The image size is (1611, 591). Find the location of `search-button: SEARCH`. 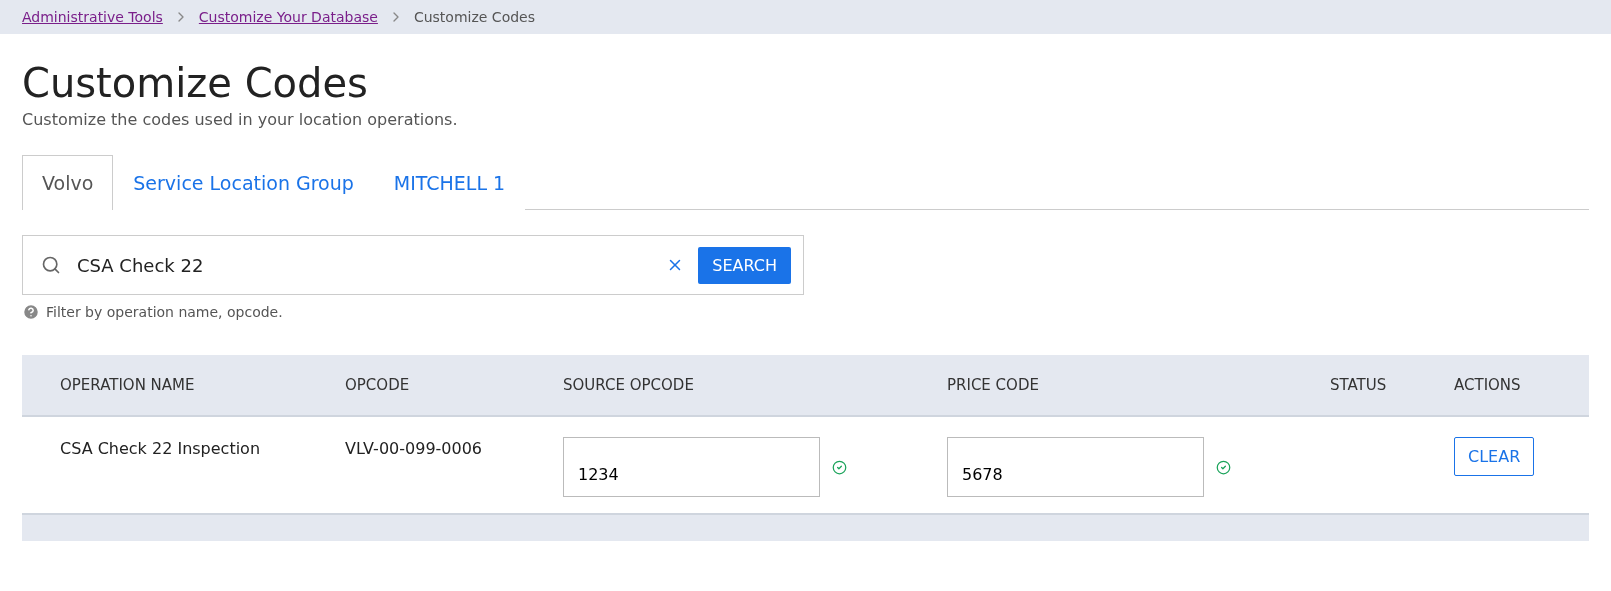

search-button: SEARCH is located at coordinates (744, 265).